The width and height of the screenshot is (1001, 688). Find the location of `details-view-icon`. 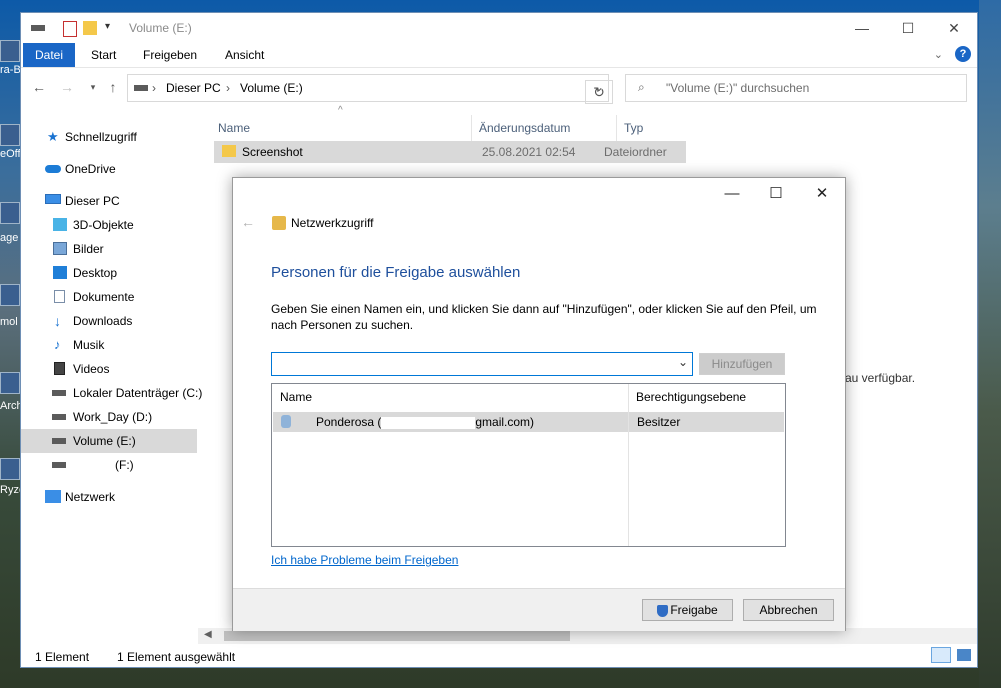

details-view-icon is located at coordinates (941, 655).